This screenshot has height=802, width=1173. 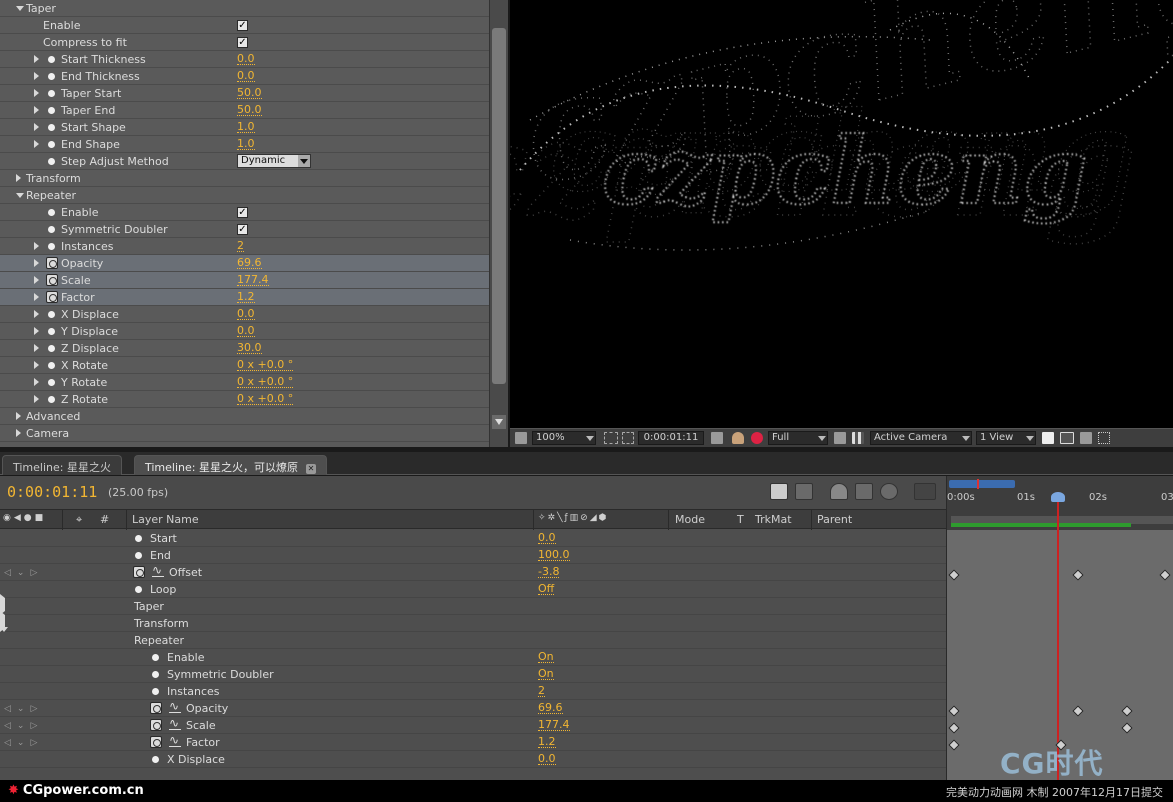 I want to click on tl-row-instances: Instances 2, so click(x=473, y=691).